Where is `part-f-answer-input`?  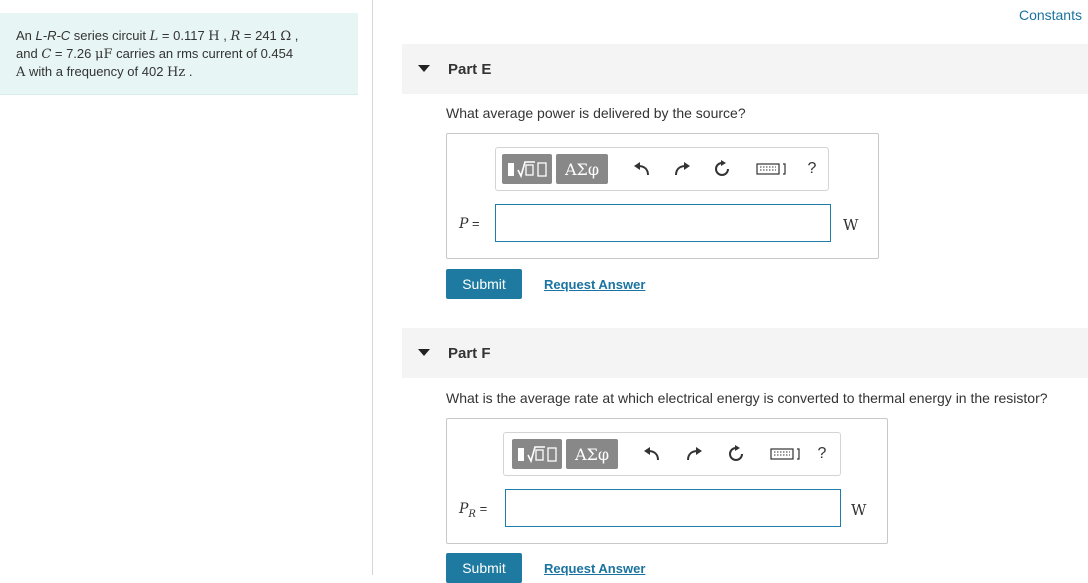 part-f-answer-input is located at coordinates (673, 508).